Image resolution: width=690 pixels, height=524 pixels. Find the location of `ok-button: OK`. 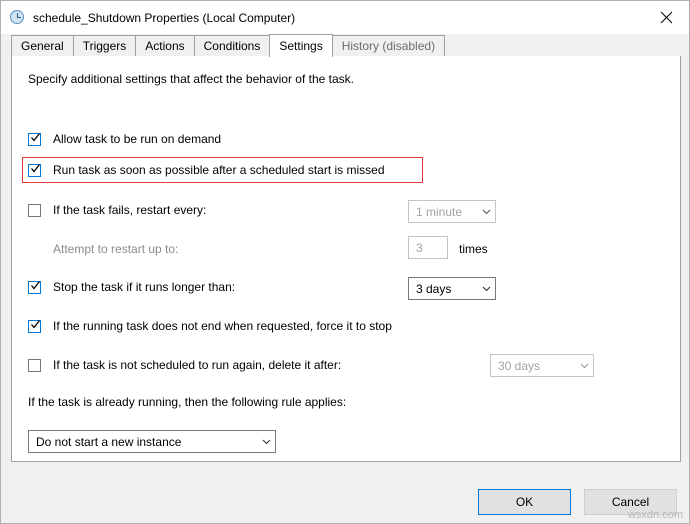

ok-button: OK is located at coordinates (524, 502).